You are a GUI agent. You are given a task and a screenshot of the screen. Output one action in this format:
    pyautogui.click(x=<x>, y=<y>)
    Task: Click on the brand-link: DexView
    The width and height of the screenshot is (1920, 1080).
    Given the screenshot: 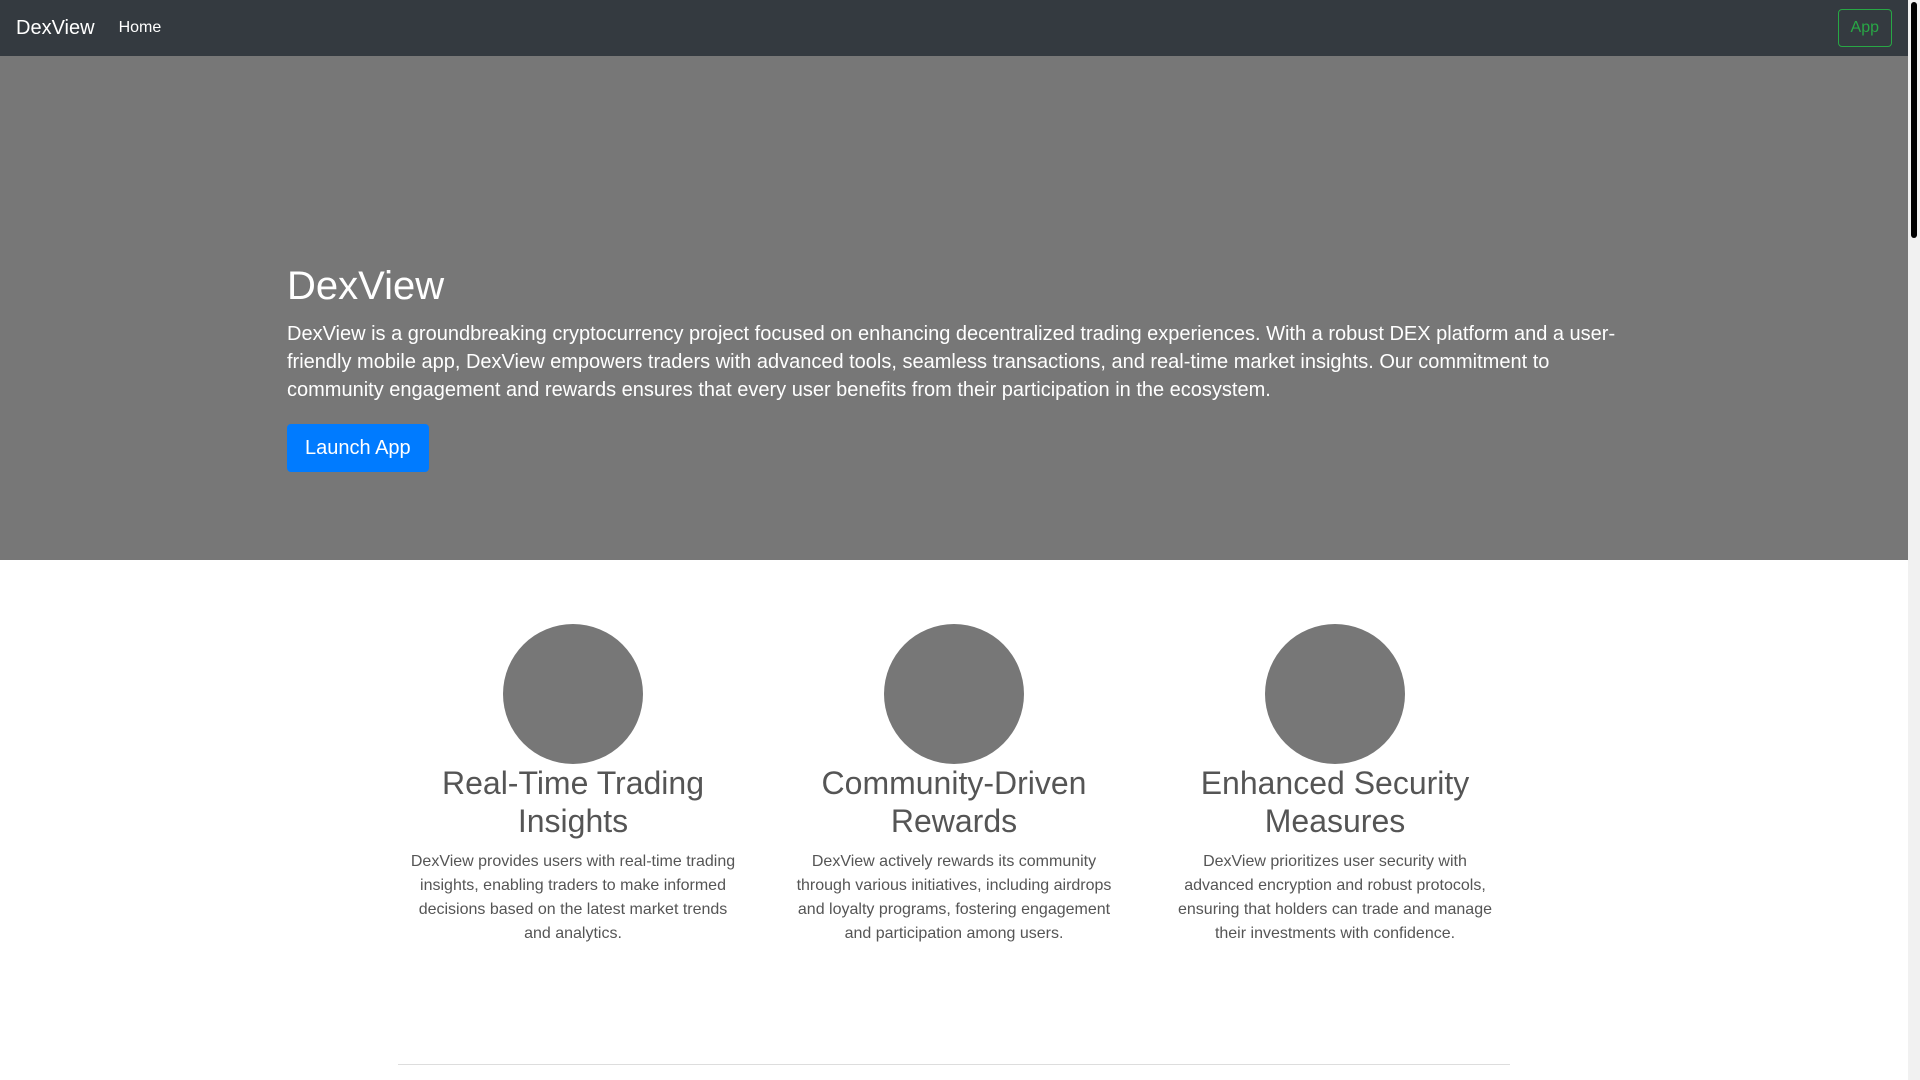 What is the action you would take?
    pyautogui.click(x=55, y=28)
    